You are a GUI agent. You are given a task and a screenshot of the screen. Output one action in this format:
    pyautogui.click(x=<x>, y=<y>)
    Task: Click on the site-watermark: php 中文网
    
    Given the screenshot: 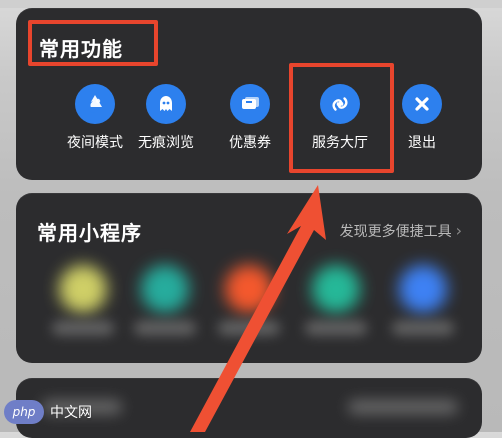 What is the action you would take?
    pyautogui.click(x=48, y=412)
    